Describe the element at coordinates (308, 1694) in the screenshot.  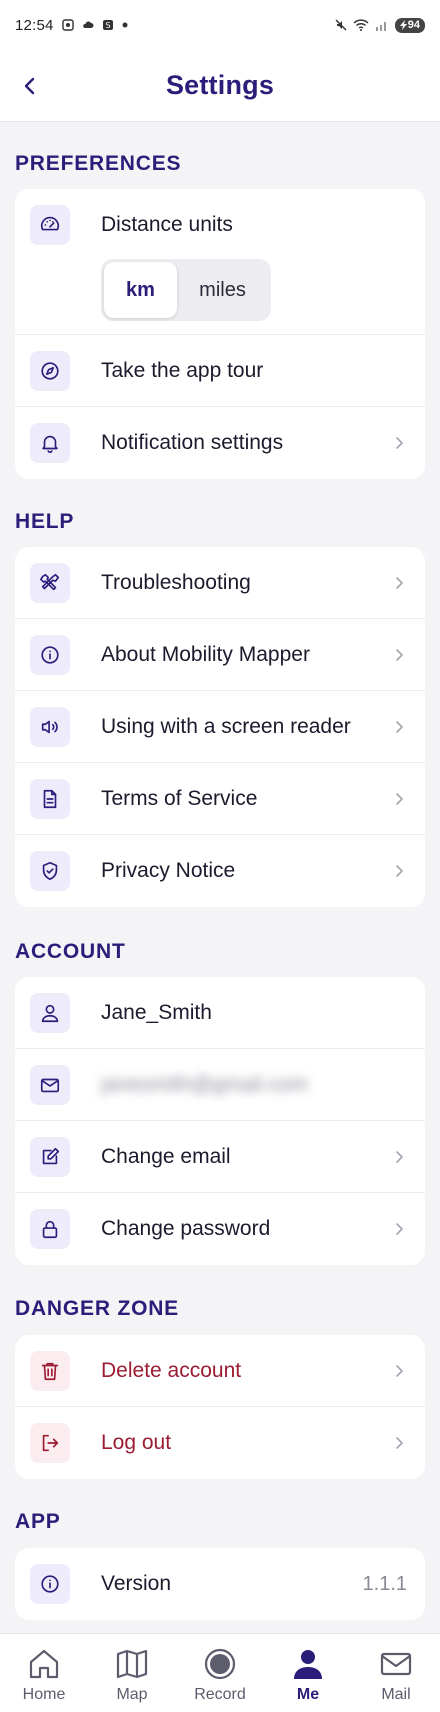
I see `tab-me-label: Me` at that location.